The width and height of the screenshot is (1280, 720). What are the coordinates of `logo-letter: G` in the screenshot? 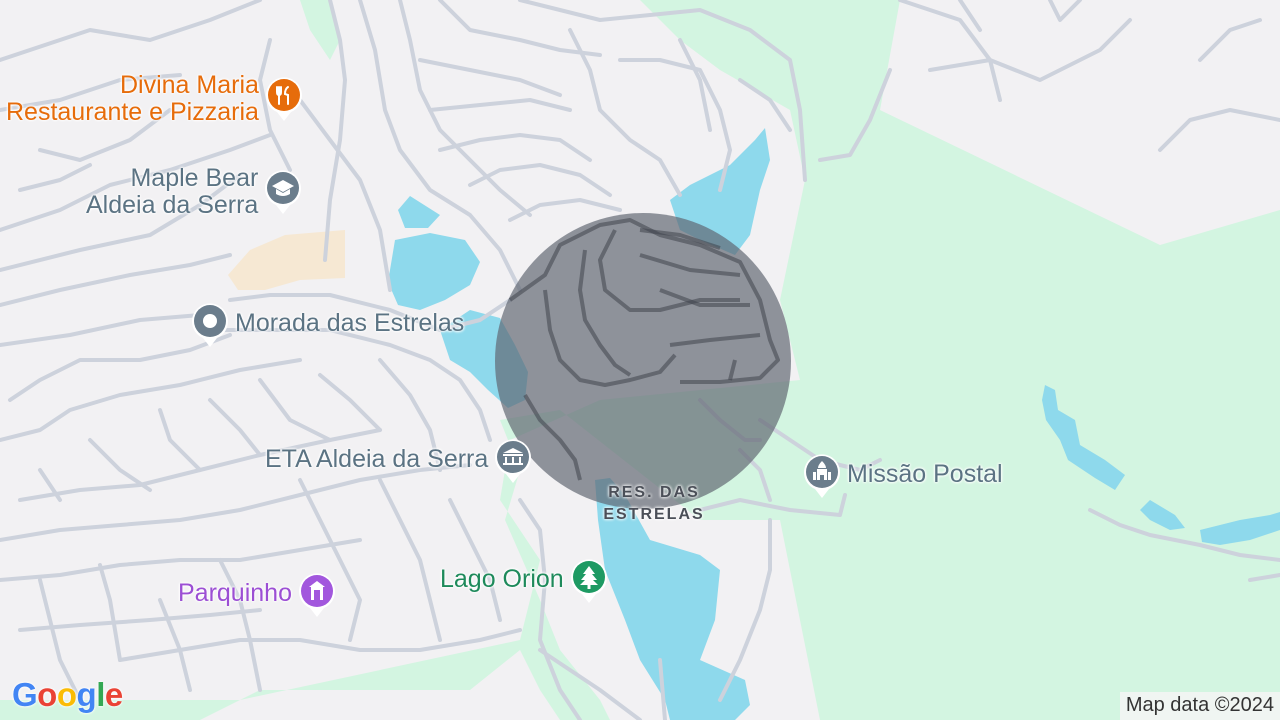 It's located at (25, 694).